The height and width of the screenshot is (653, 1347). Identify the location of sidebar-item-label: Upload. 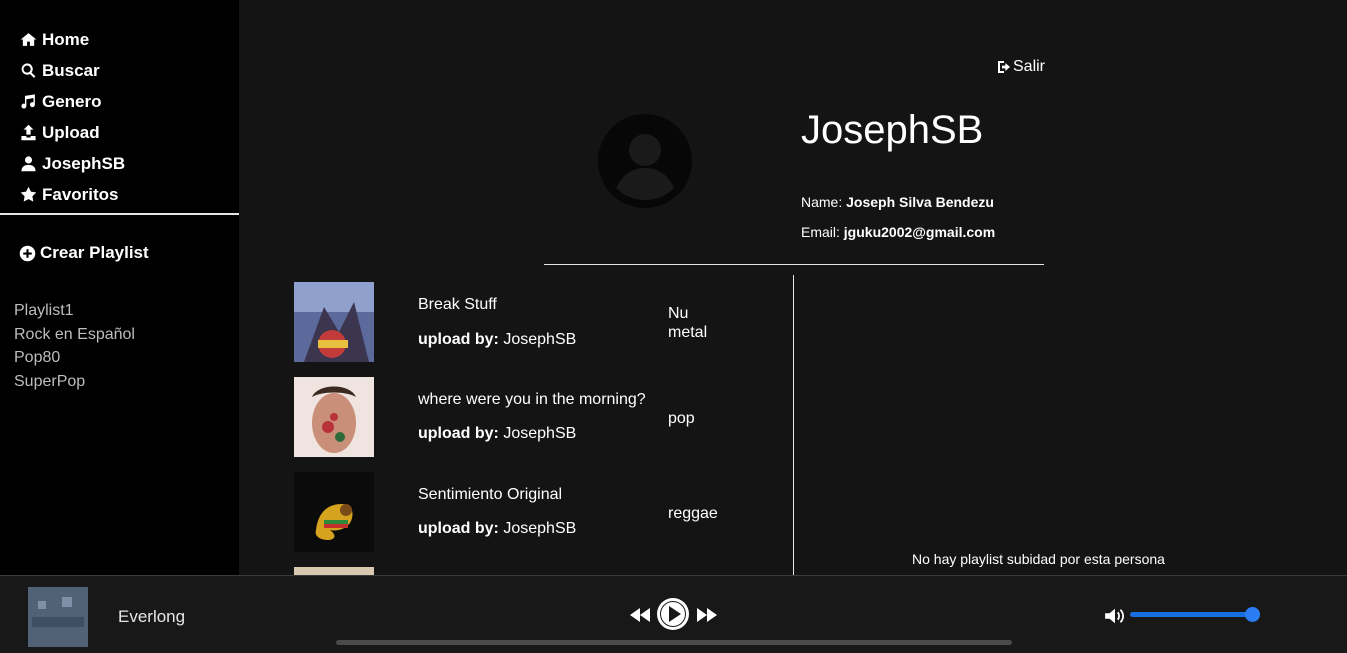
(71, 132).